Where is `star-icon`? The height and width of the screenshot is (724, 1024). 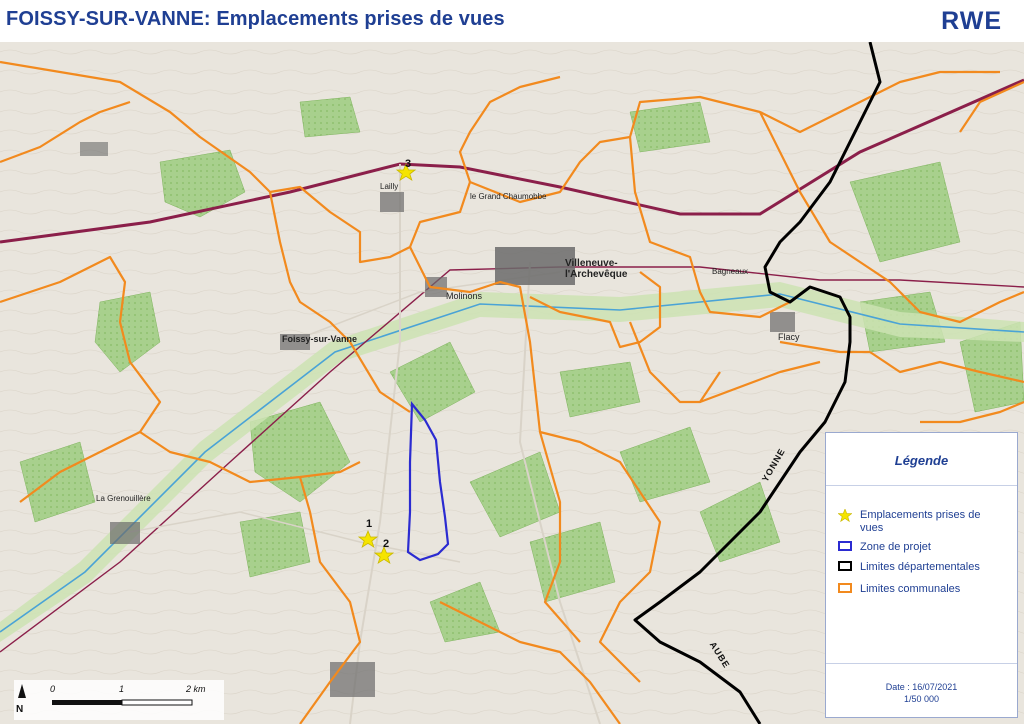 star-icon is located at coordinates (845, 516).